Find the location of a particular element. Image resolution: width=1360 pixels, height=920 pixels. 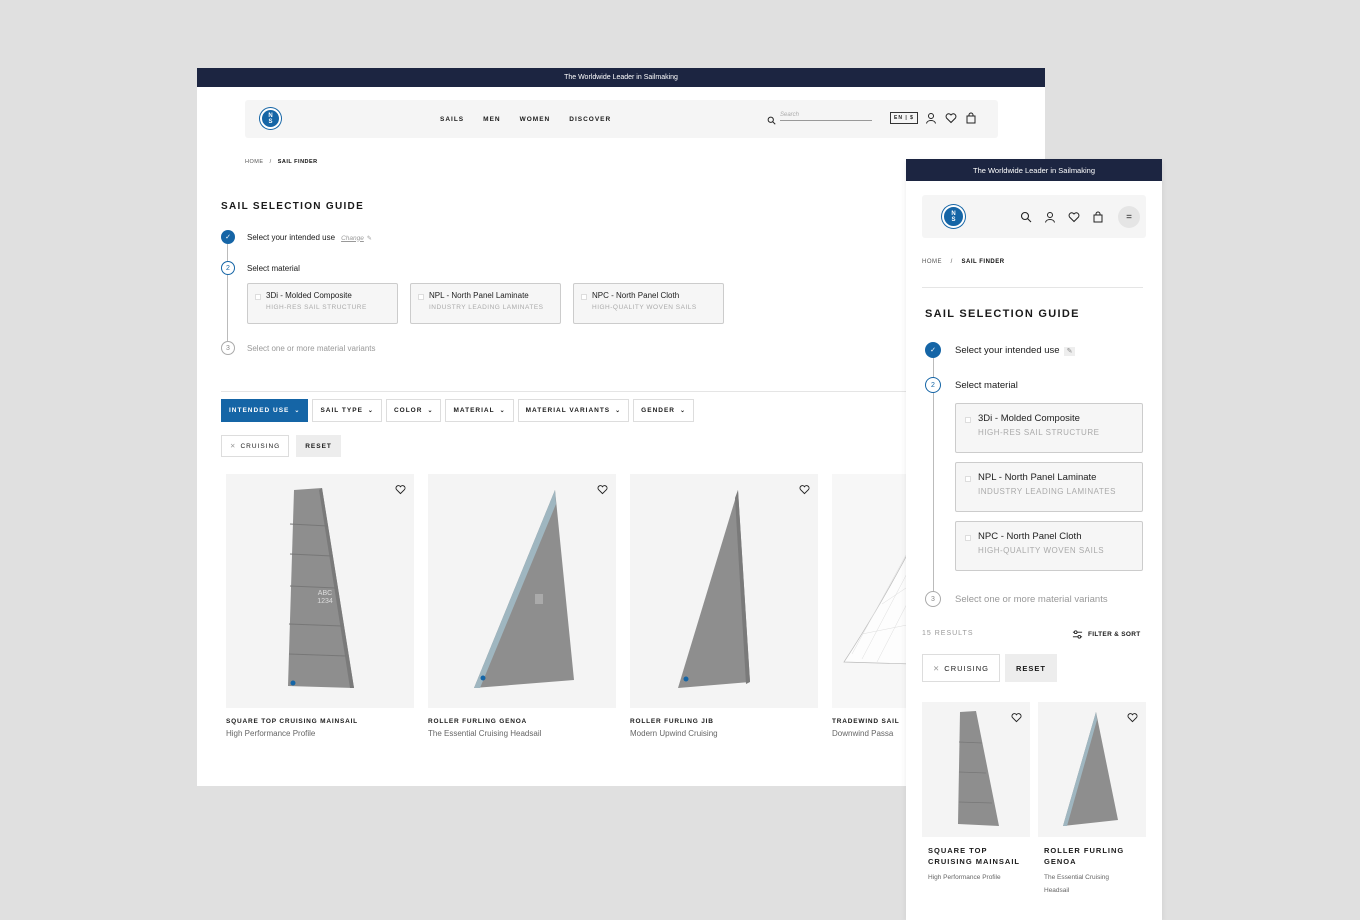

logo-letter-s: S is located at coordinates (953, 219).